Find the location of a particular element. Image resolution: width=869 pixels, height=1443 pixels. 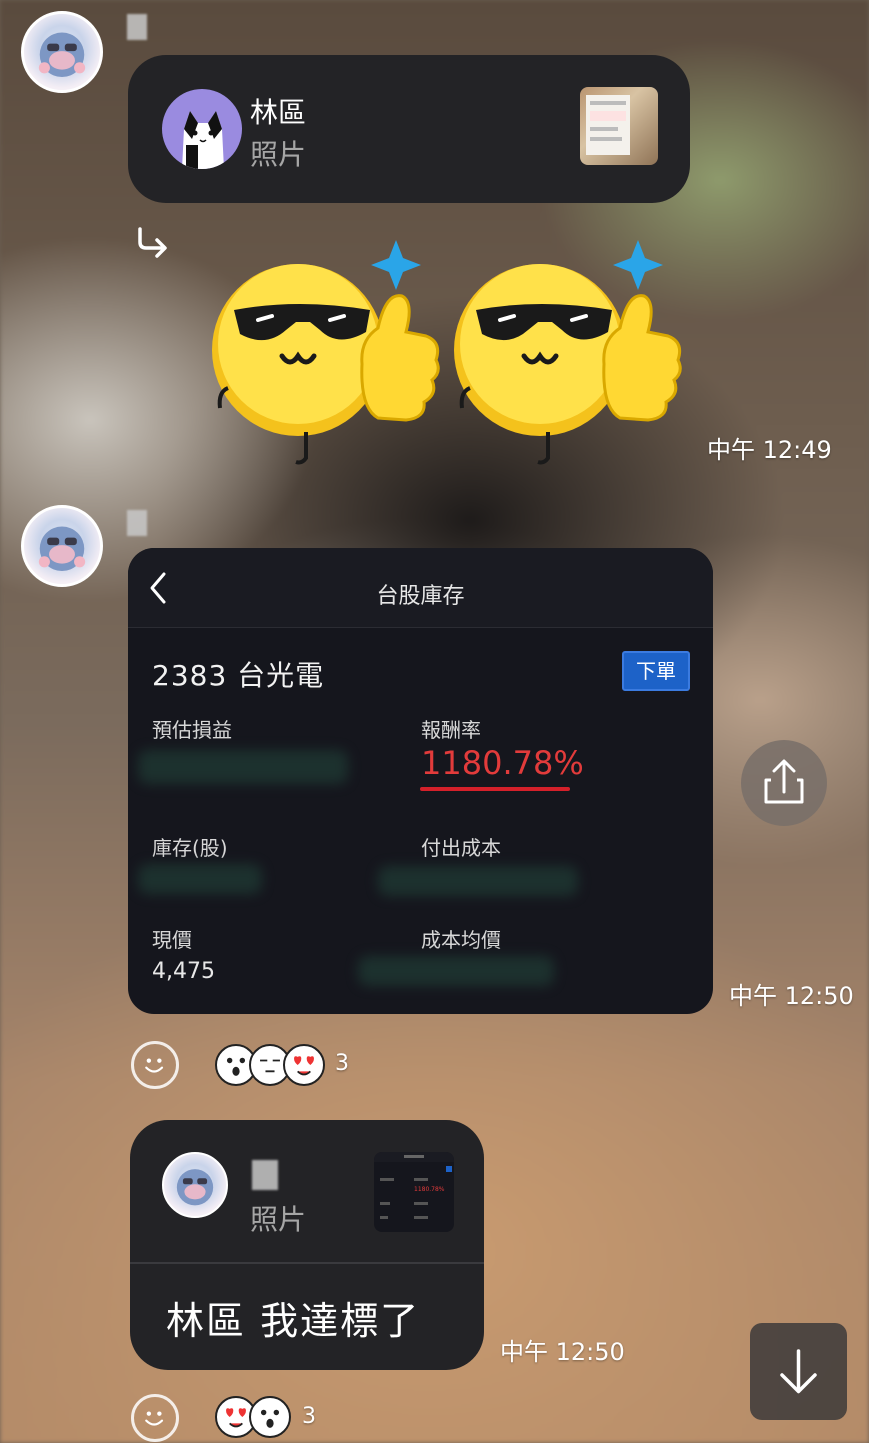

avg-cost-label: 成本均價 is located at coordinates (461, 940).